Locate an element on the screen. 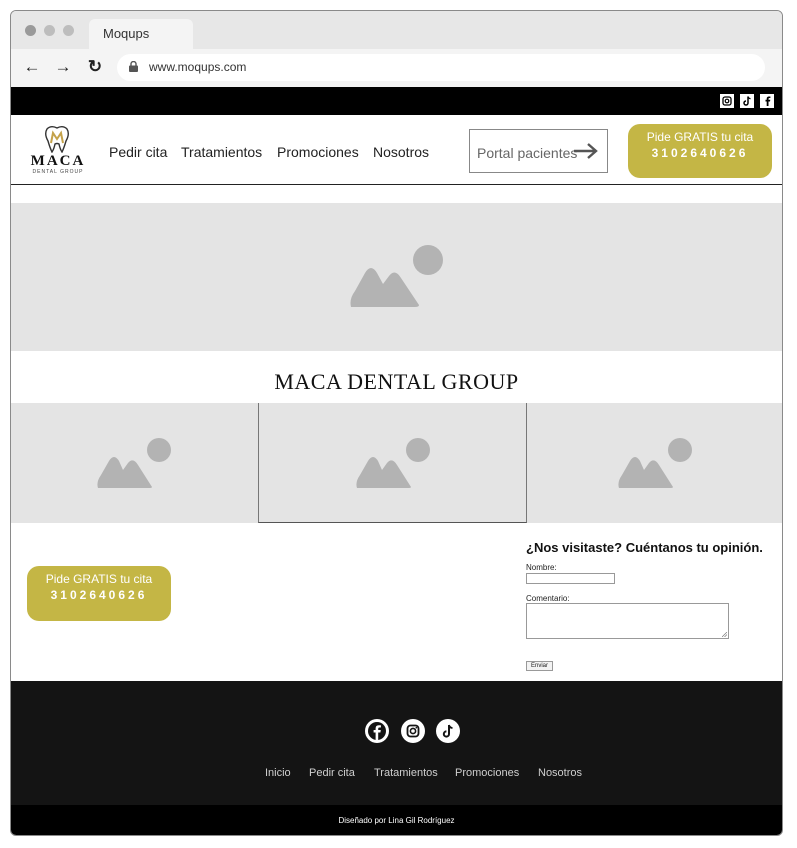 This screenshot has height=848, width=797. logo-text: MACA is located at coordinates (58, 161).